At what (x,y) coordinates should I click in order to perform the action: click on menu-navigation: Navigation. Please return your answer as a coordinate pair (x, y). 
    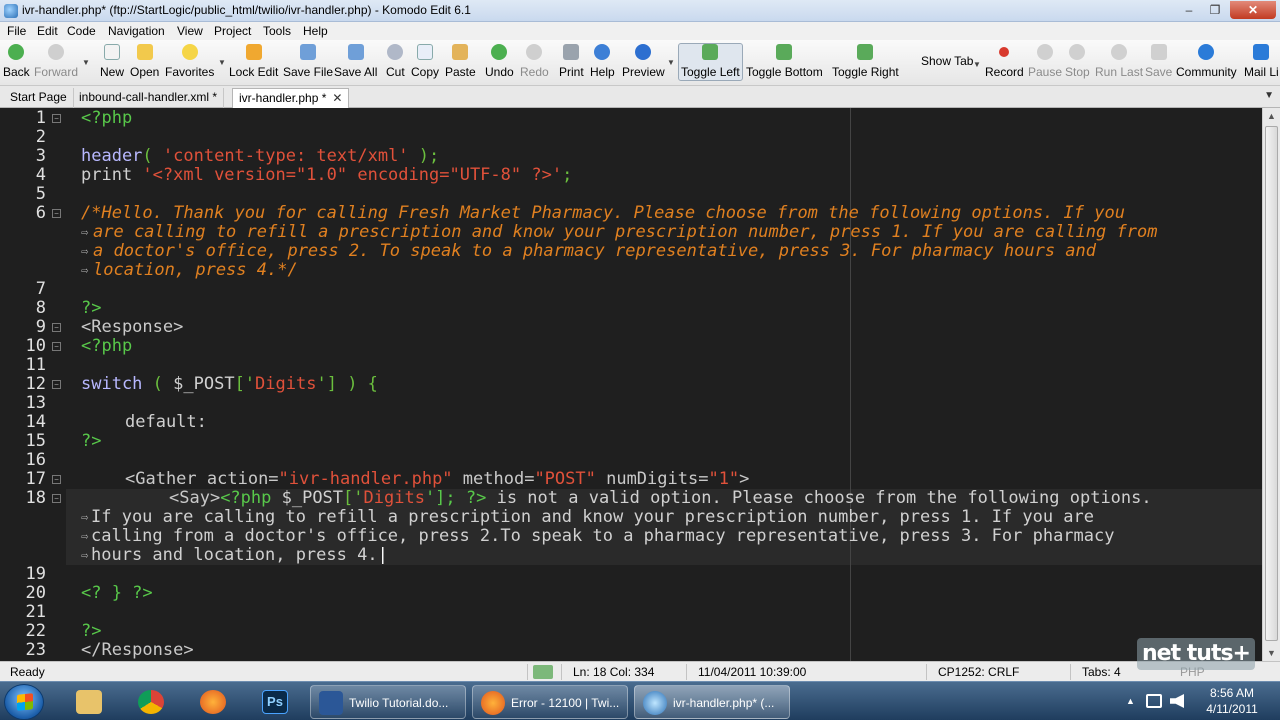
    Looking at the image, I should click on (136, 31).